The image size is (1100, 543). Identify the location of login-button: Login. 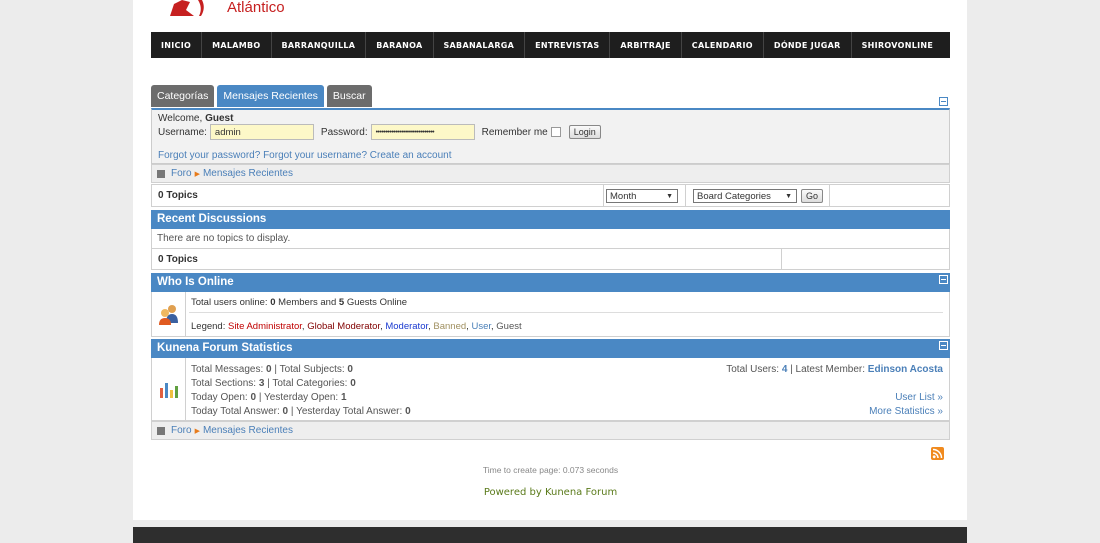
(584, 132).